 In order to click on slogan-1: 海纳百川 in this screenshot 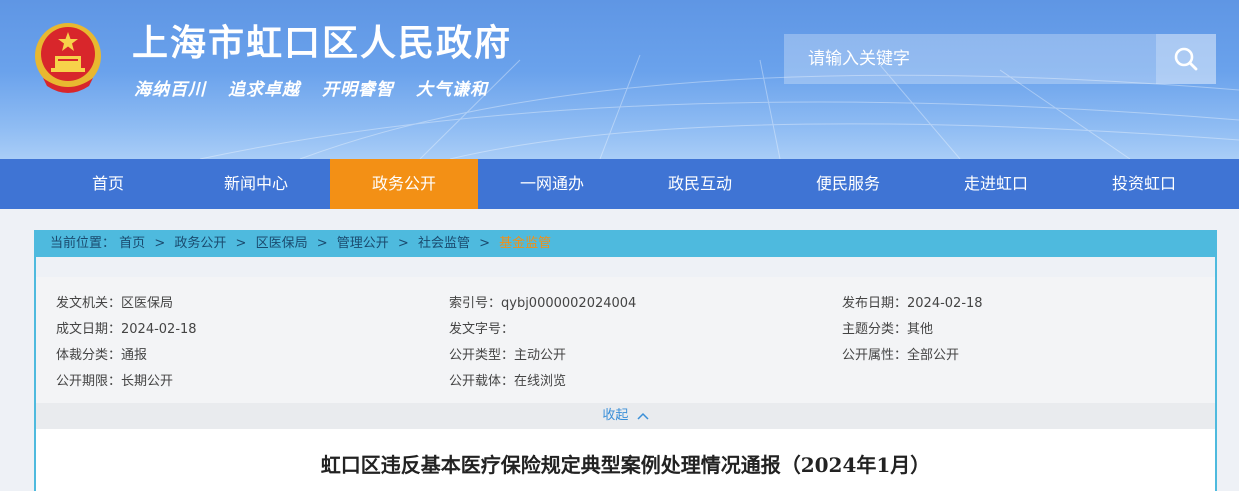, I will do `click(170, 90)`.